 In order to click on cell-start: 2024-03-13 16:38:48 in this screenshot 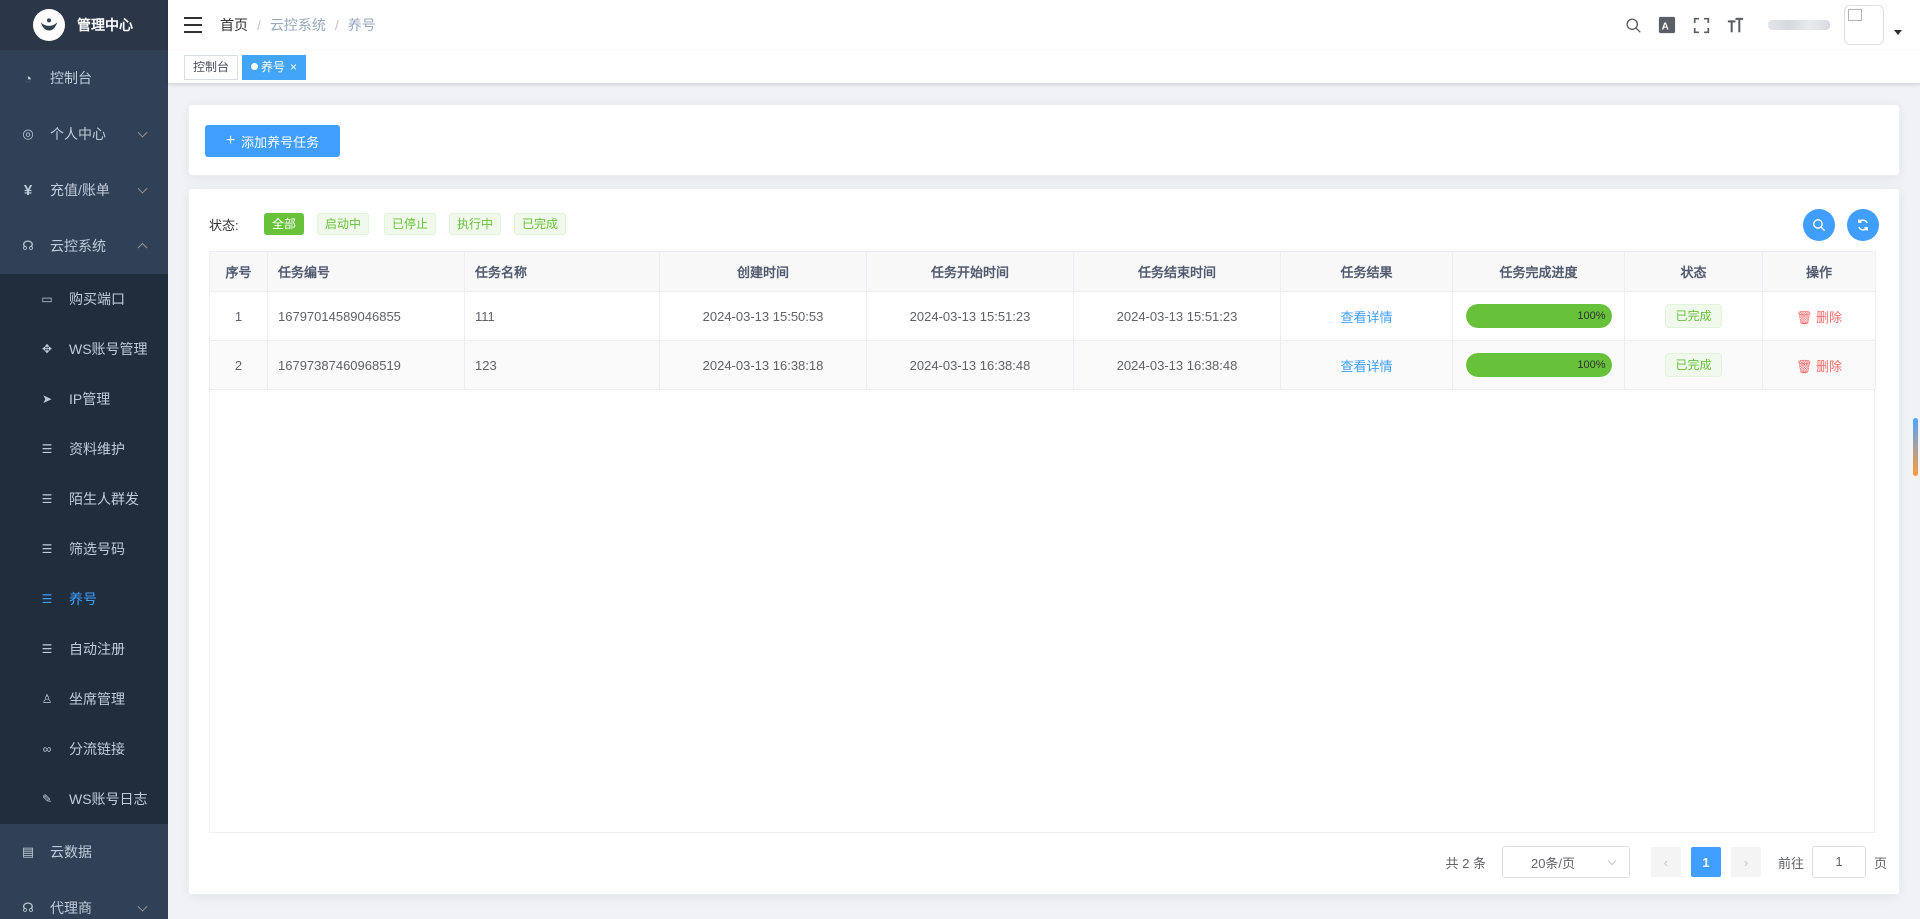, I will do `click(970, 365)`.